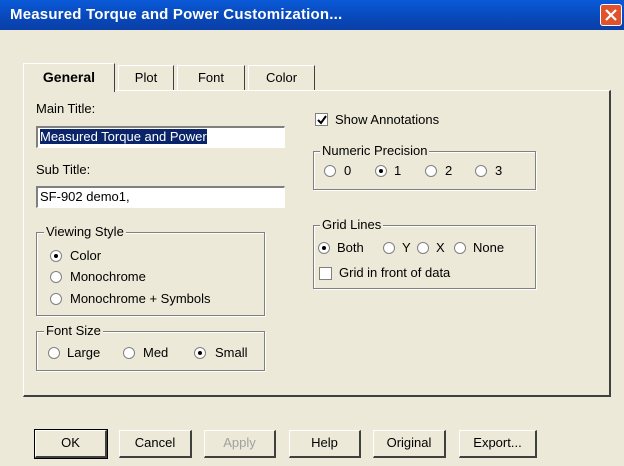 The height and width of the screenshot is (466, 624). What do you see at coordinates (325, 444) in the screenshot?
I see `help-button: Help` at bounding box center [325, 444].